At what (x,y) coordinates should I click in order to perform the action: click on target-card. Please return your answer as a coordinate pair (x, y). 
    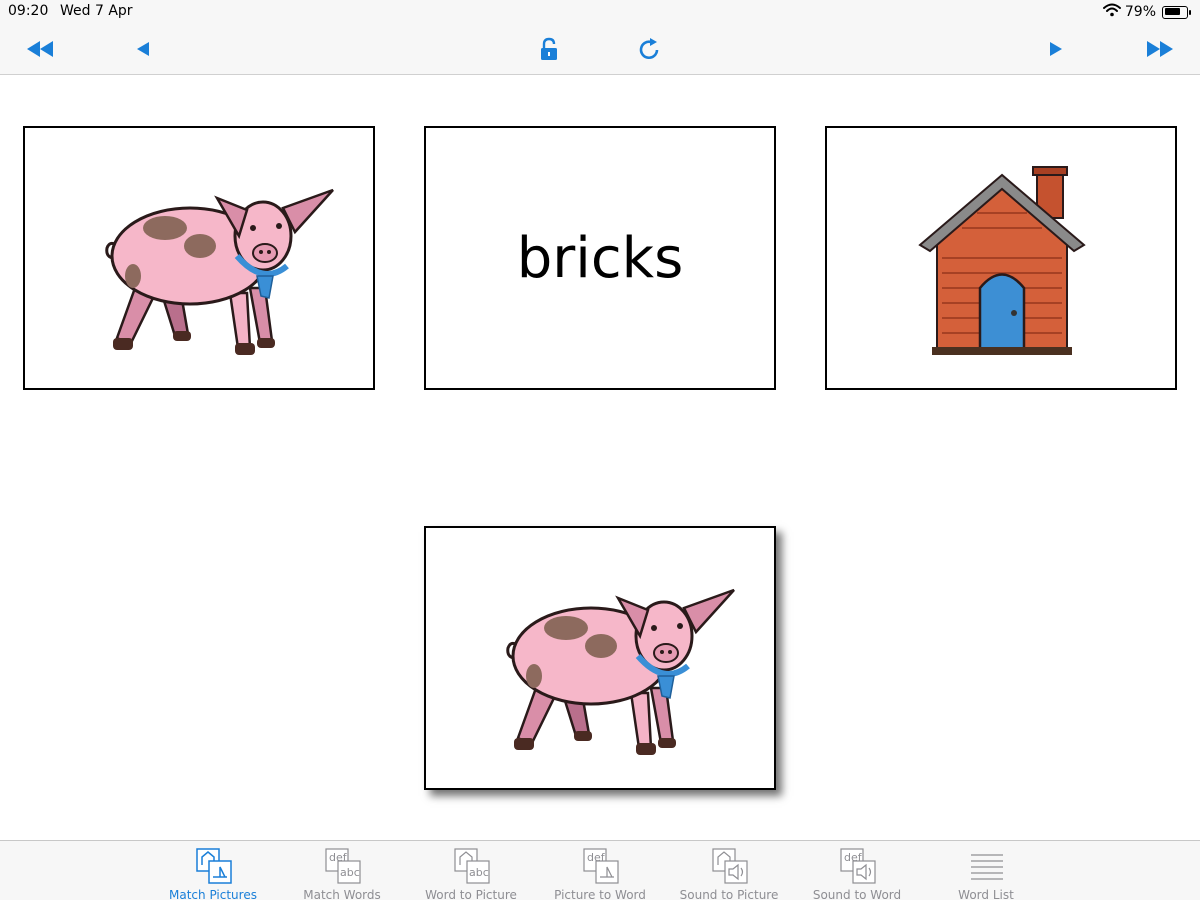
    Looking at the image, I should click on (600, 658).